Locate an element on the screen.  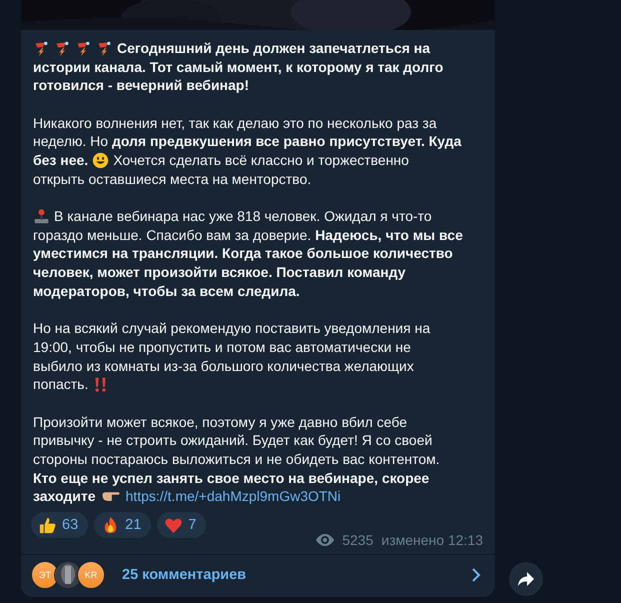
post-text: Никакого волнения нет, так как делаю это по несколько раз за is located at coordinates (235, 123).